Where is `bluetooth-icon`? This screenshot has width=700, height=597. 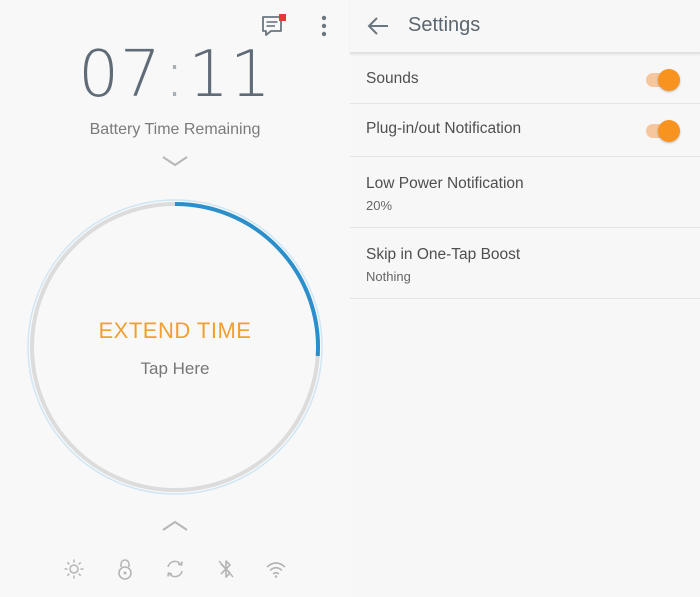 bluetooth-icon is located at coordinates (226, 569).